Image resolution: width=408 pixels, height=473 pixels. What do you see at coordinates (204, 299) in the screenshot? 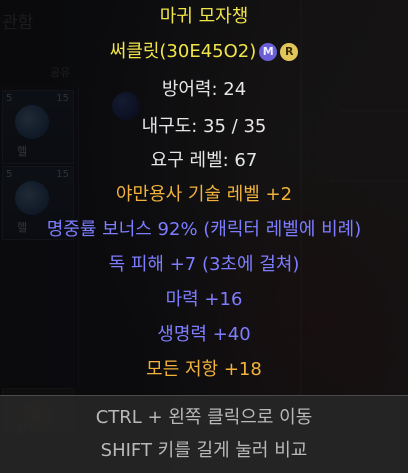
I see `stat-mana: 마력 +16` at bounding box center [204, 299].